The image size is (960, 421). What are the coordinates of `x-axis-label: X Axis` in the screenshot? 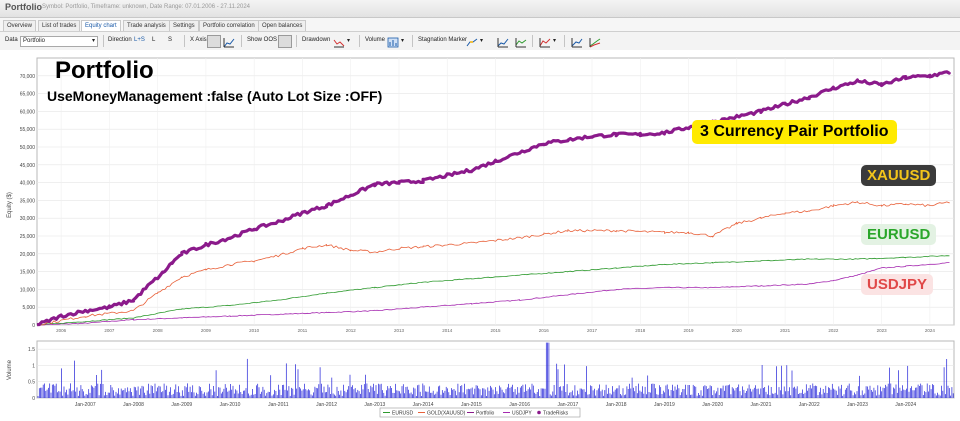 It's located at (198, 40).